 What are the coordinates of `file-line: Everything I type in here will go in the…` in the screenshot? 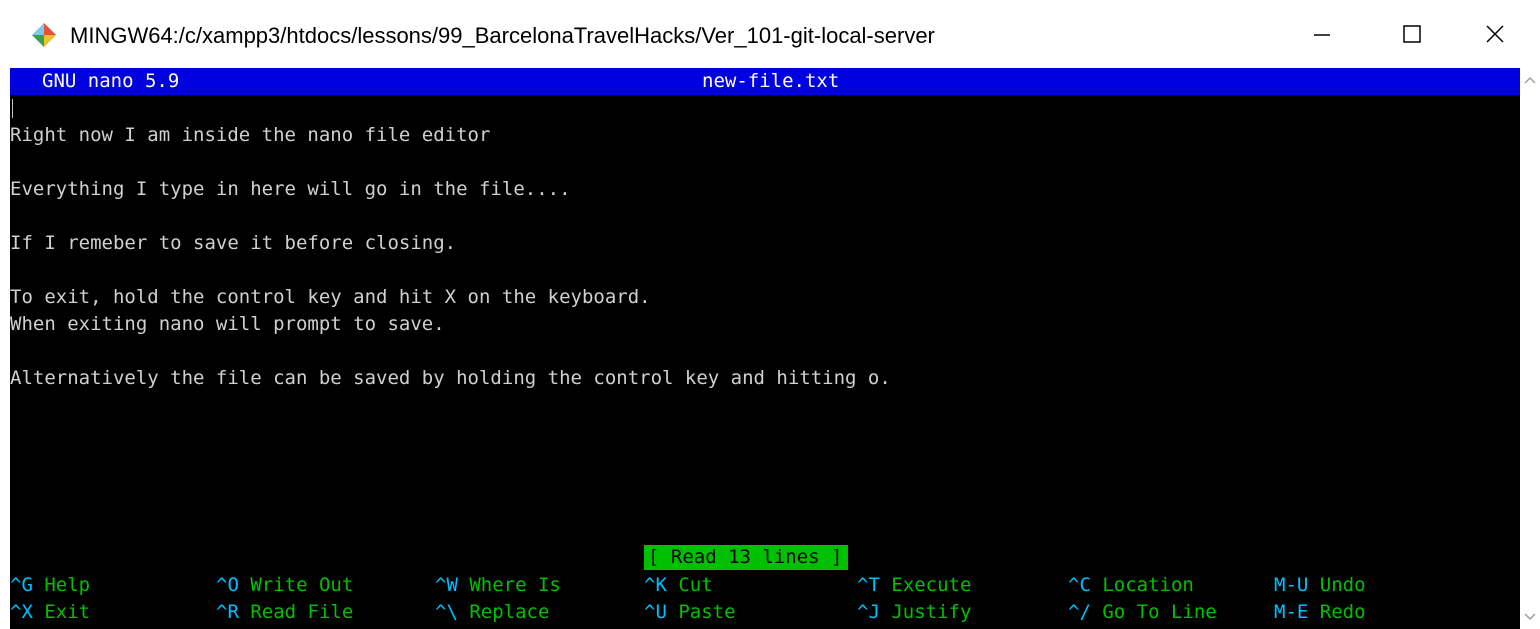 It's located at (765, 189).